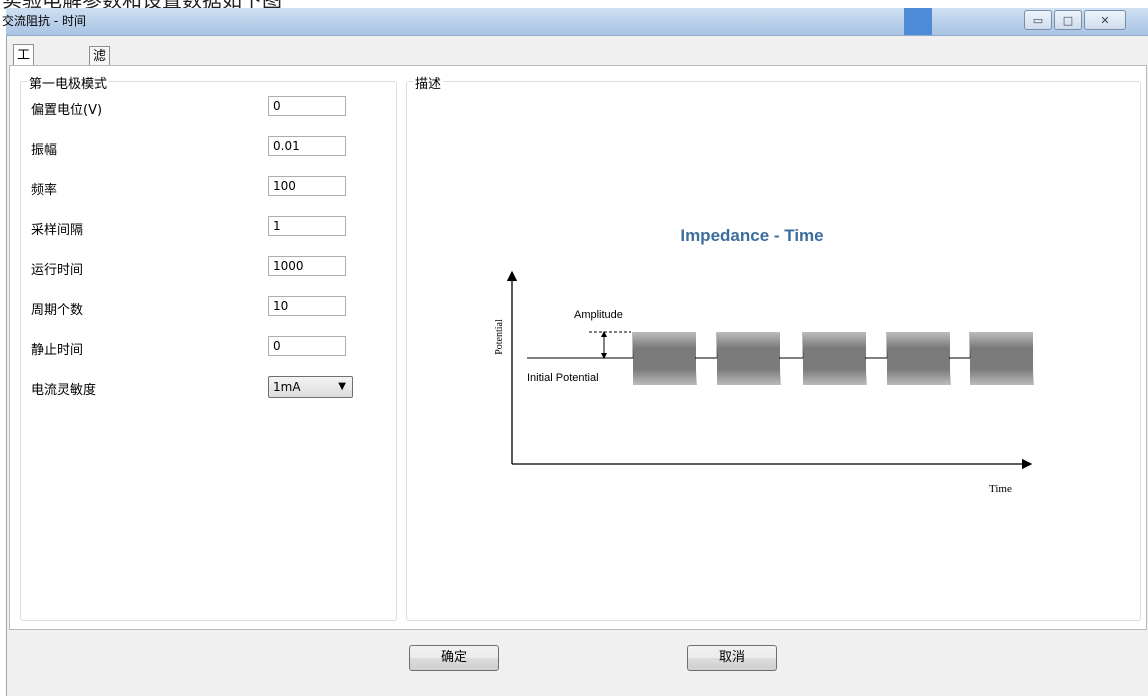  Describe the element at coordinates (198, 388) in the screenshot. I see `param-row-current-sensitivity: 电流灵敏度 1mA ▼` at that location.